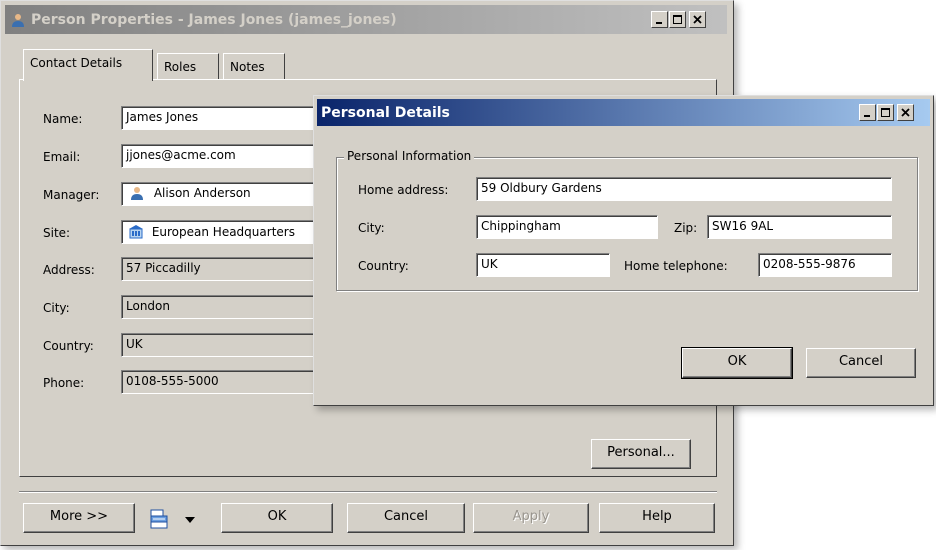  I want to click on manager-value: Alison Anderson, so click(202, 193).